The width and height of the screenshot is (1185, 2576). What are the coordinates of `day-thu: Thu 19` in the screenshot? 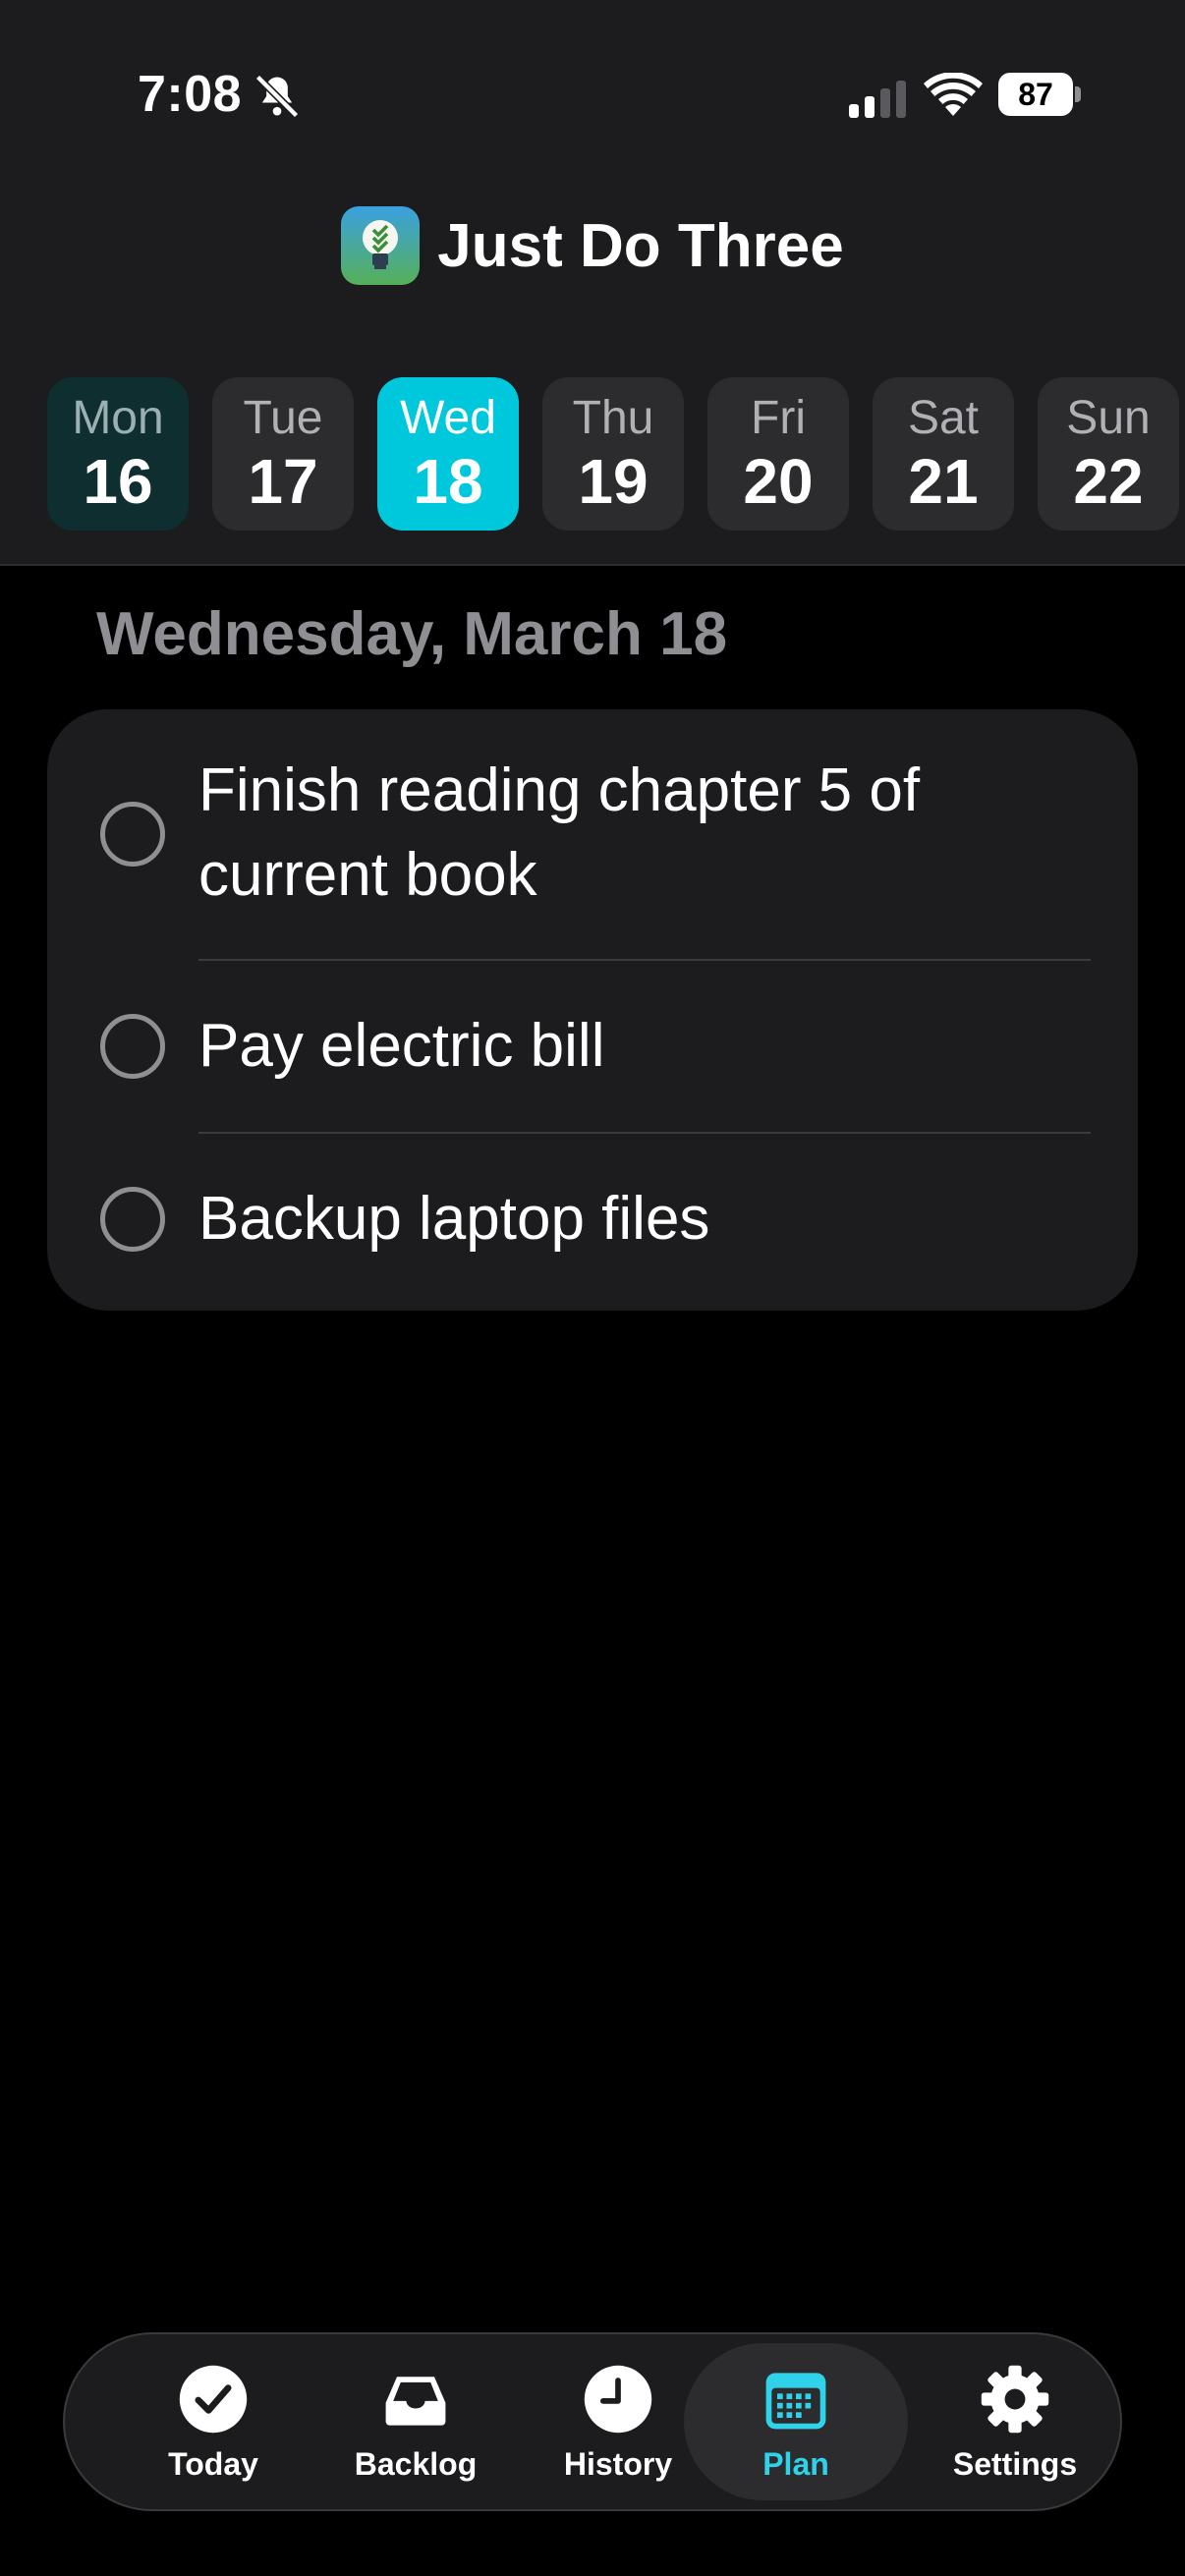 It's located at (613, 454).